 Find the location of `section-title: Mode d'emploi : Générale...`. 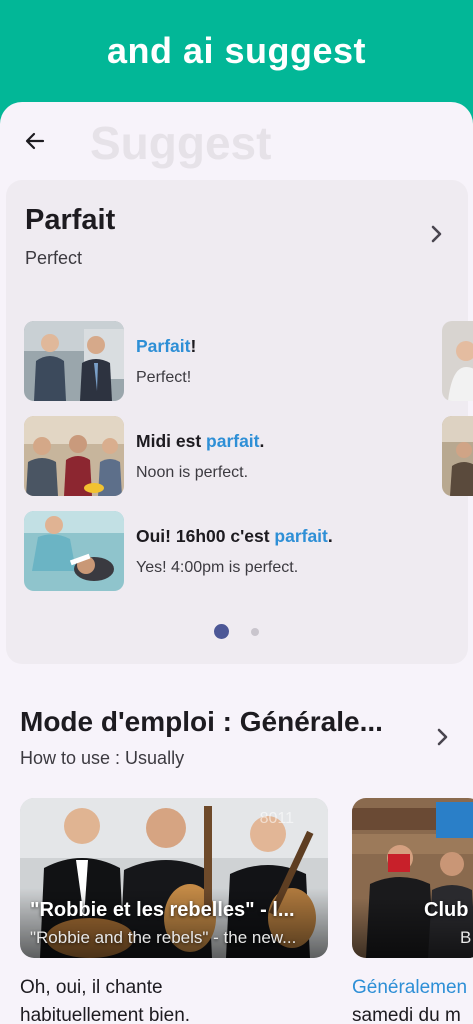

section-title: Mode d'emploi : Générale... is located at coordinates (201, 721).